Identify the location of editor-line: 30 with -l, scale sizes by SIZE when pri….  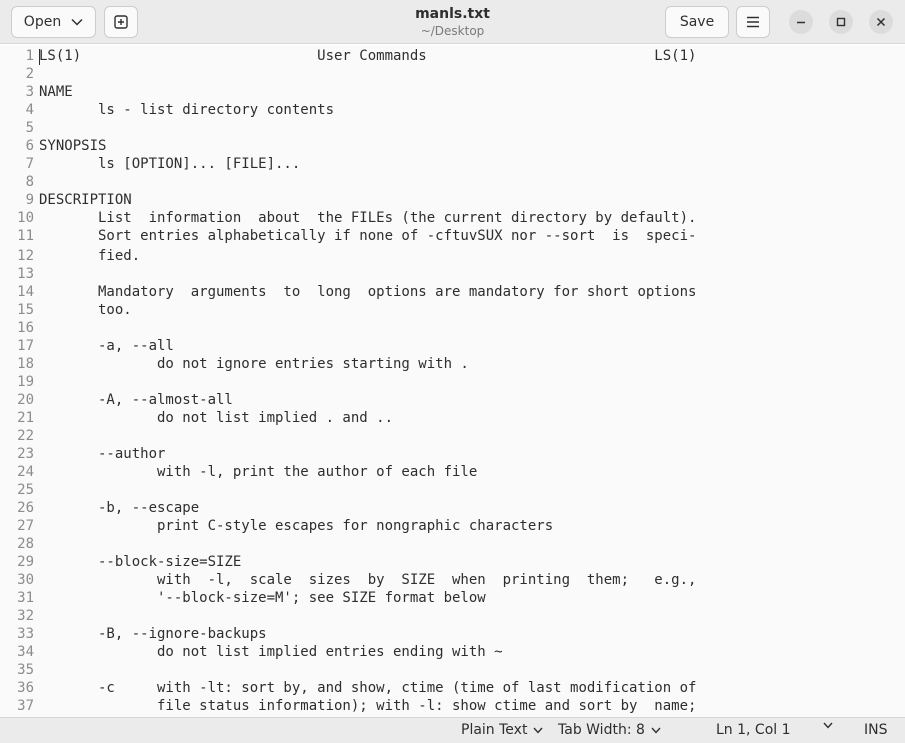
(452, 580).